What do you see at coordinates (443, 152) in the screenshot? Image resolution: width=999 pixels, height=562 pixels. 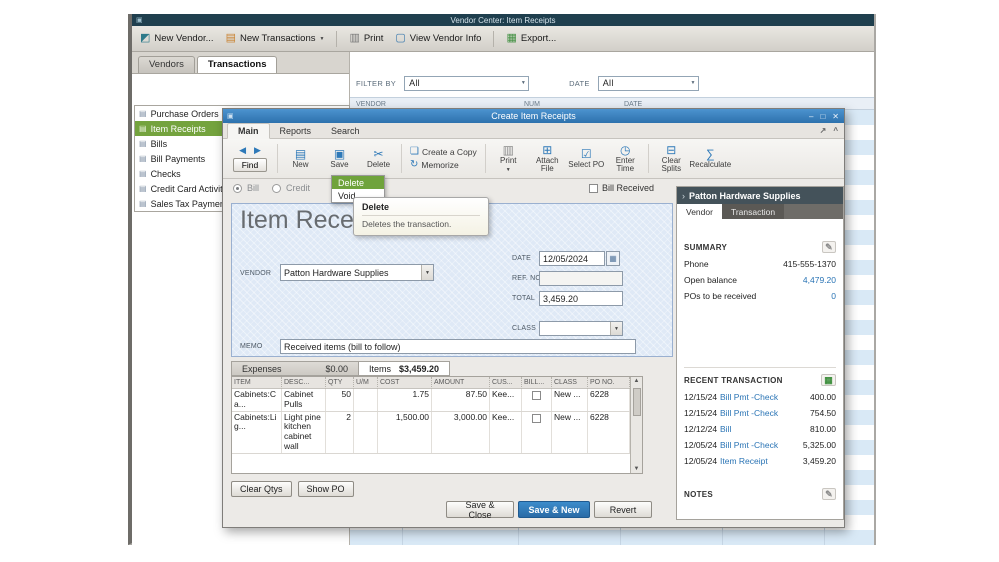 I see `create-copy-button: ❏ Create a Copy` at bounding box center [443, 152].